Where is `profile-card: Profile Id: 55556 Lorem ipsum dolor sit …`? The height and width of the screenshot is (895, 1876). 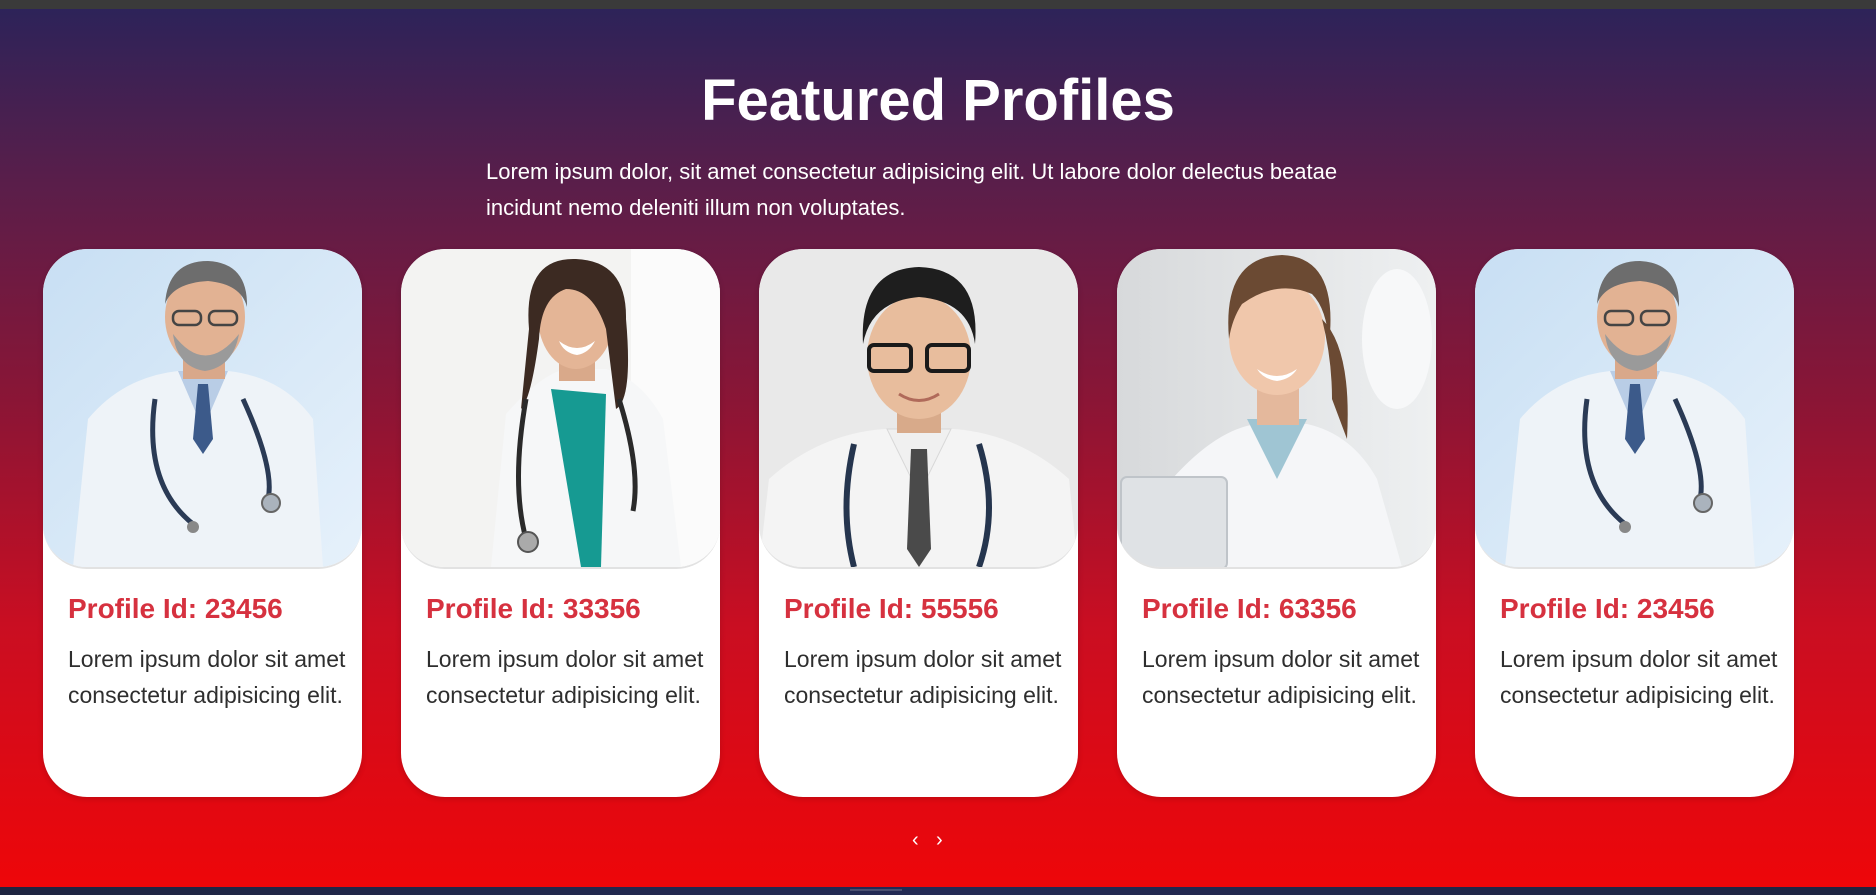 profile-card: Profile Id: 55556 Lorem ipsum dolor sit … is located at coordinates (918, 523).